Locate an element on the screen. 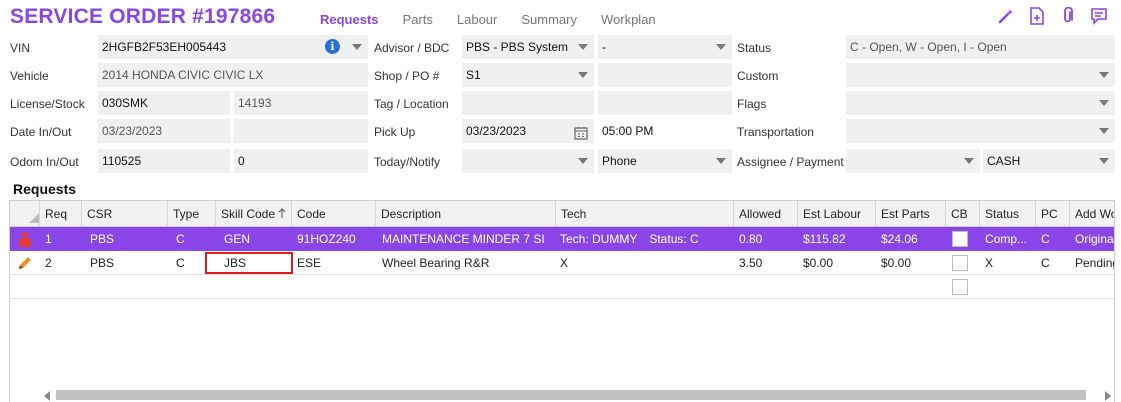 This screenshot has width=1121, height=402. chat-icon is located at coordinates (1099, 16).